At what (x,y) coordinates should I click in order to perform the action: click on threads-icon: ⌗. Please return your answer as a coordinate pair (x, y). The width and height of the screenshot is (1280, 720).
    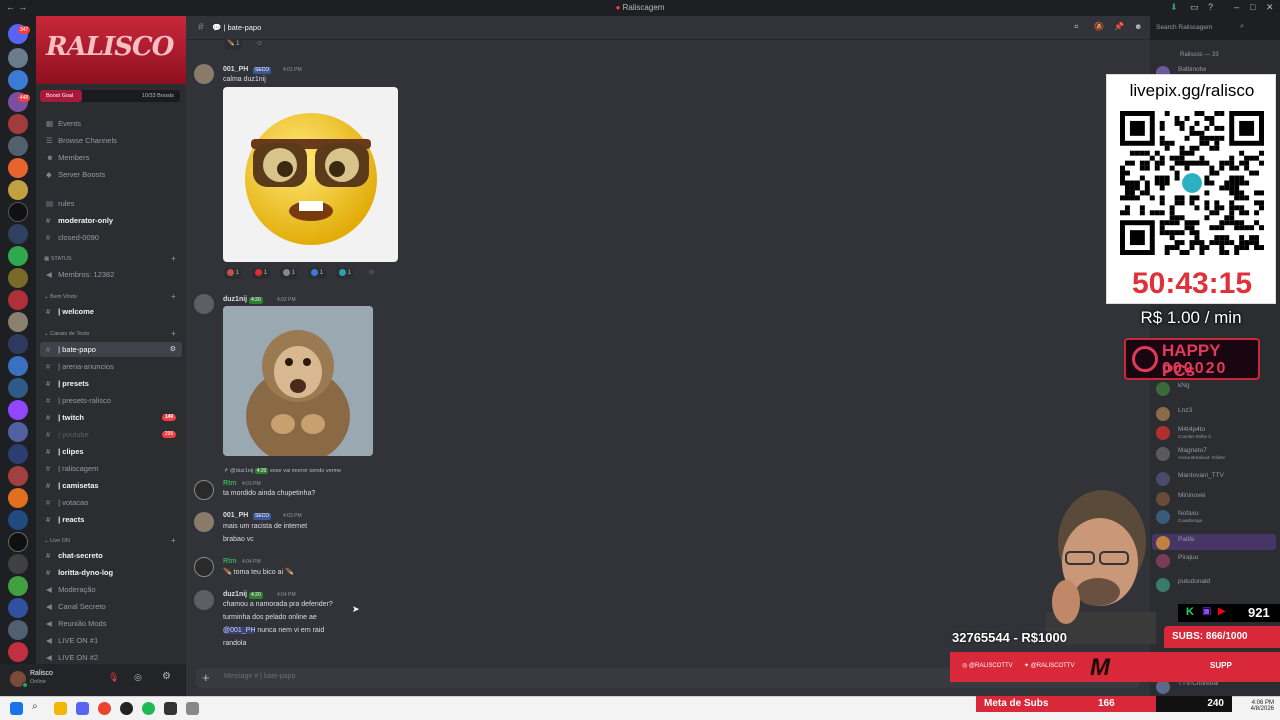
    Looking at the image, I should click on (1076, 27).